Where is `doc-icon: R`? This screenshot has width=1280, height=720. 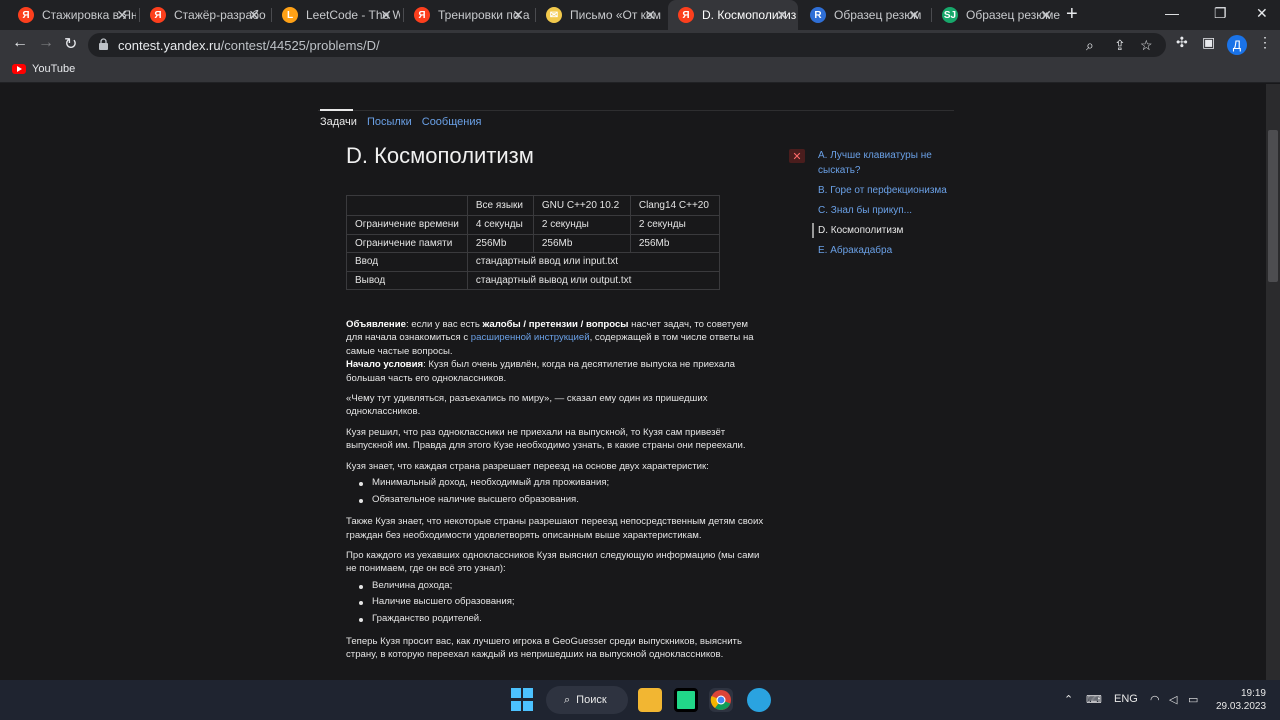
doc-icon: R is located at coordinates (818, 15).